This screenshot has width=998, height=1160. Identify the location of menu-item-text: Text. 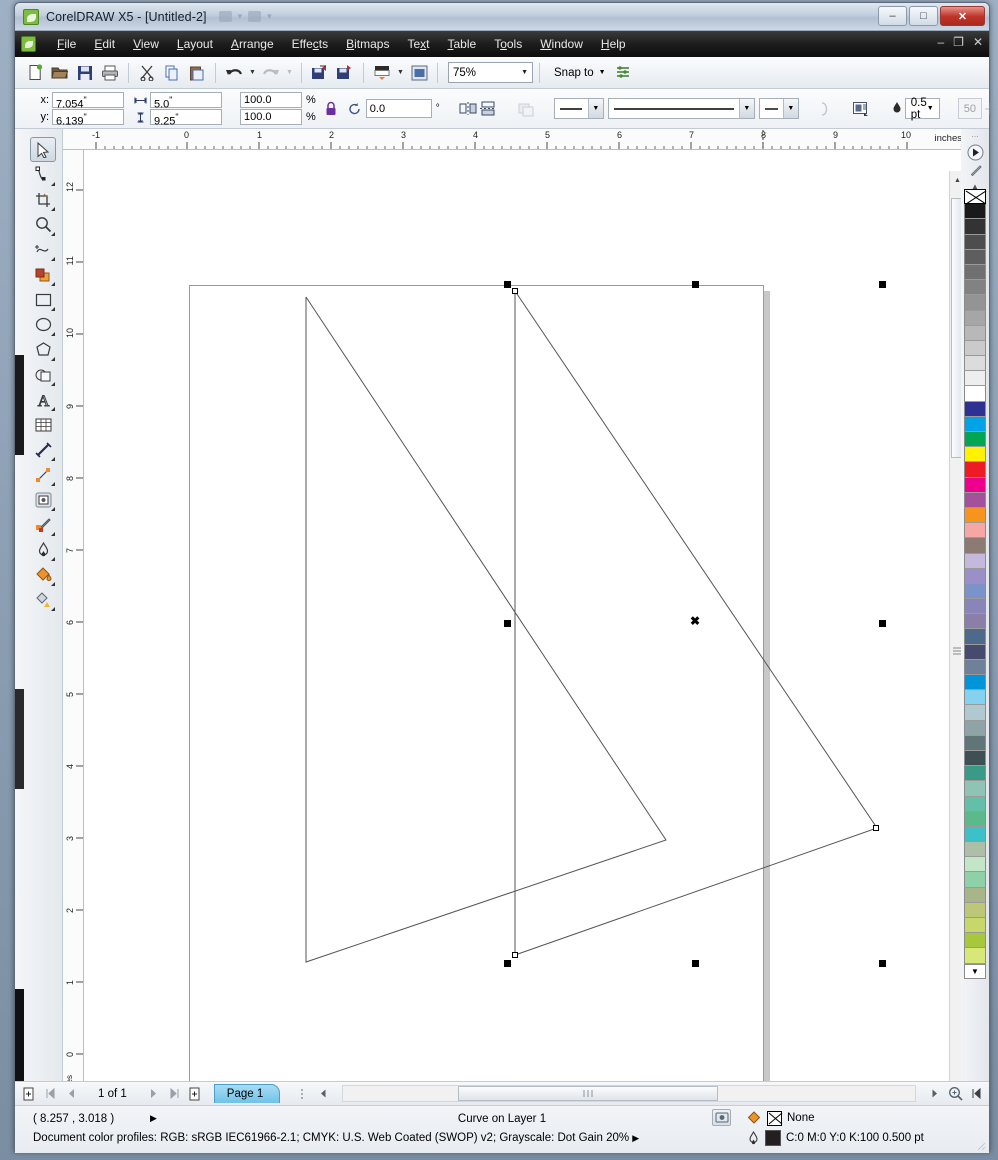
(418, 44).